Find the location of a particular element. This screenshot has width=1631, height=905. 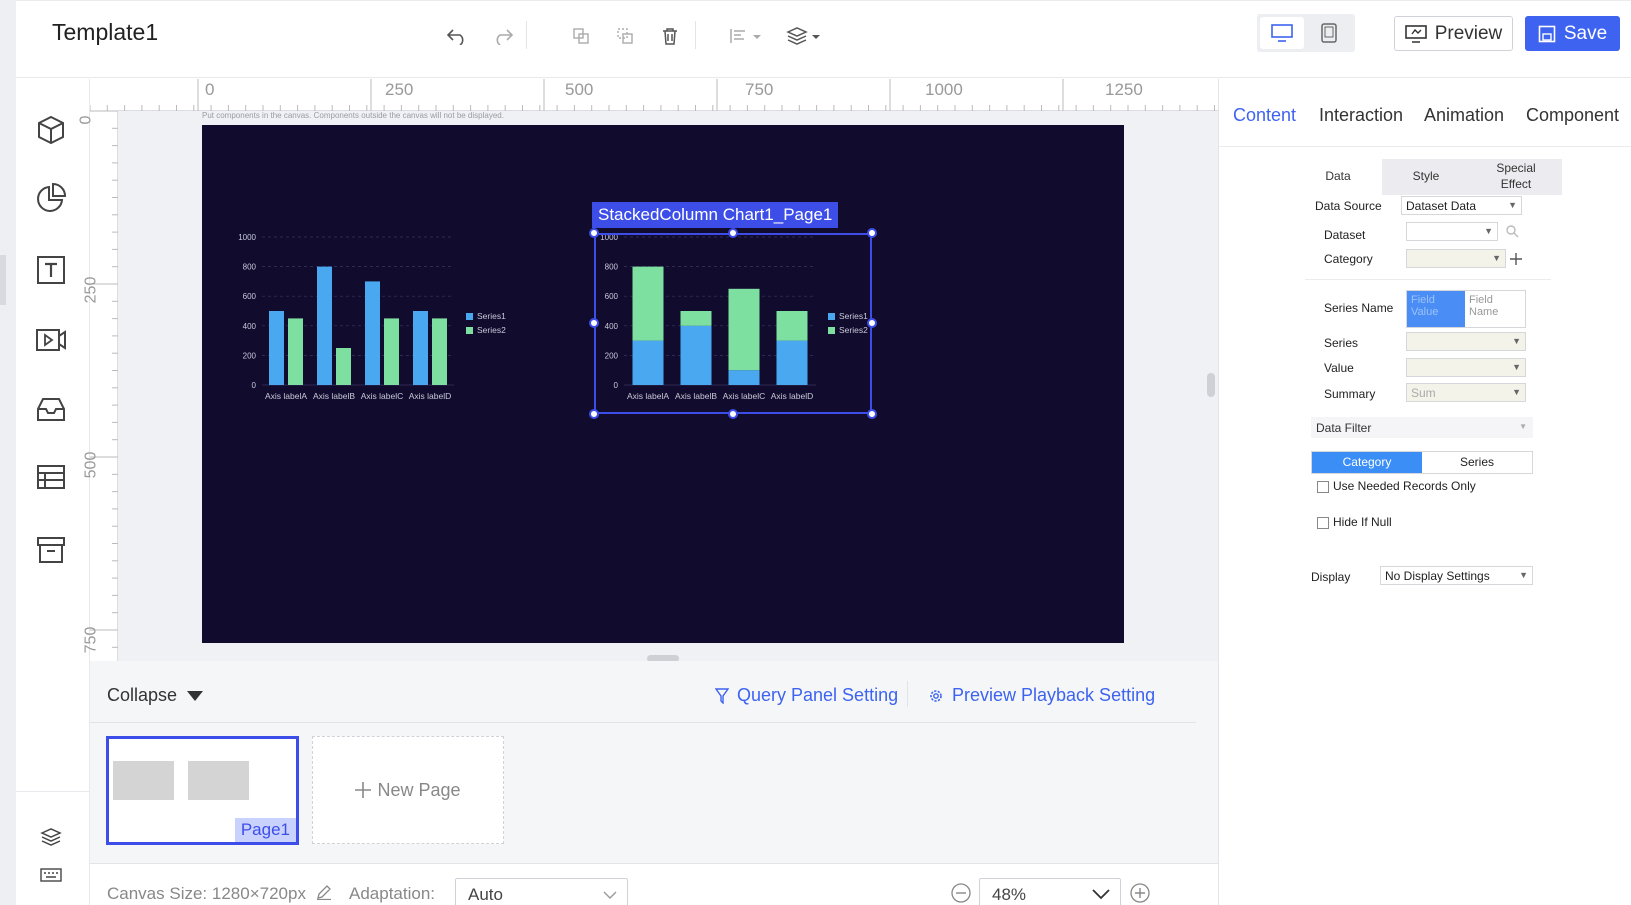

archive-component-button is located at coordinates (51, 550).